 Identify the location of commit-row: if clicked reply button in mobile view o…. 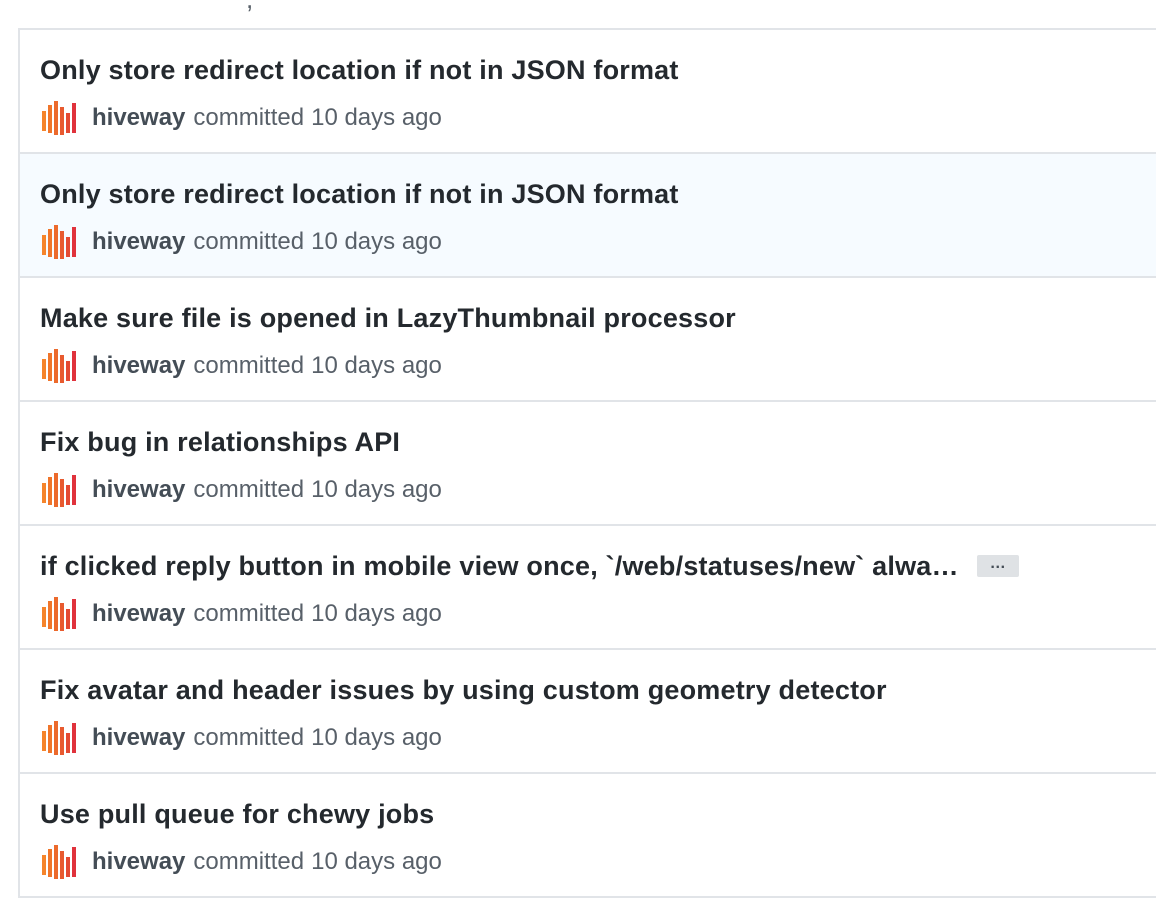
(588, 588).